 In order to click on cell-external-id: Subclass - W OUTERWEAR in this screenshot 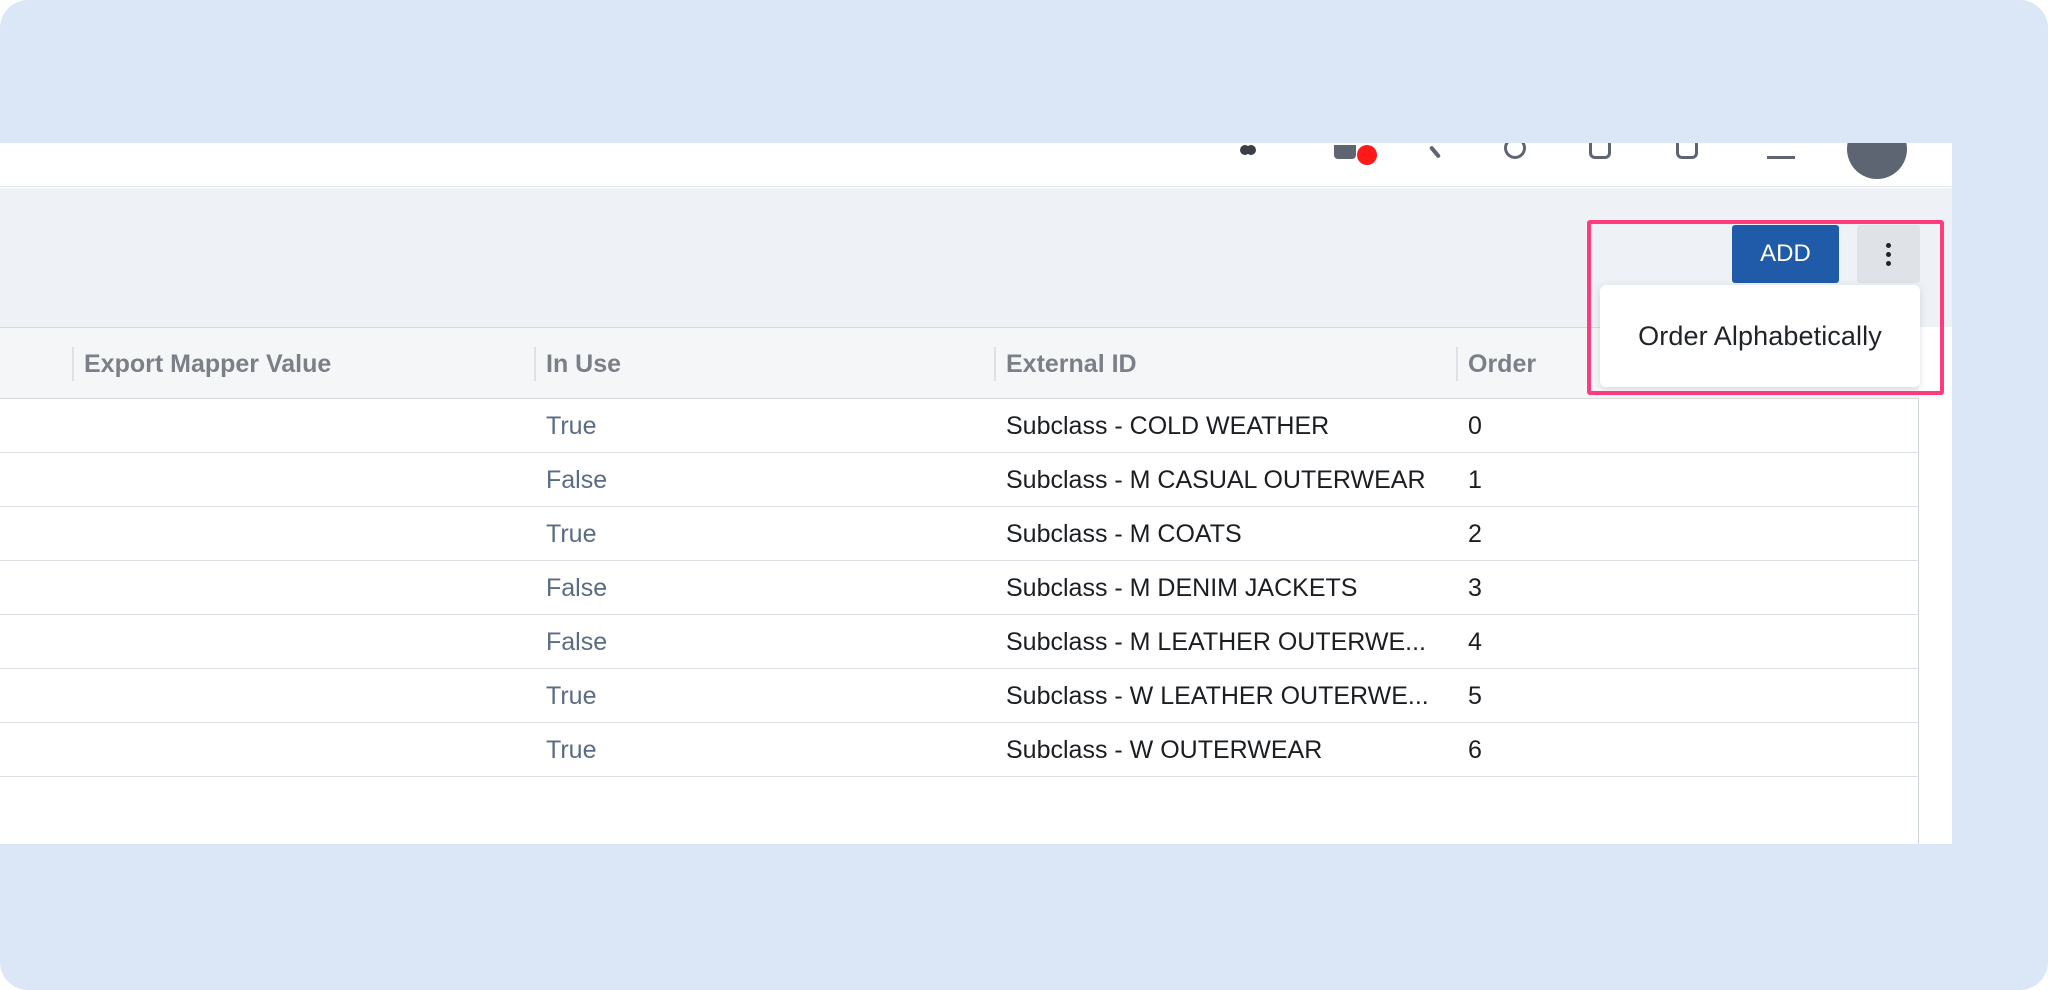, I will do `click(1164, 749)`.